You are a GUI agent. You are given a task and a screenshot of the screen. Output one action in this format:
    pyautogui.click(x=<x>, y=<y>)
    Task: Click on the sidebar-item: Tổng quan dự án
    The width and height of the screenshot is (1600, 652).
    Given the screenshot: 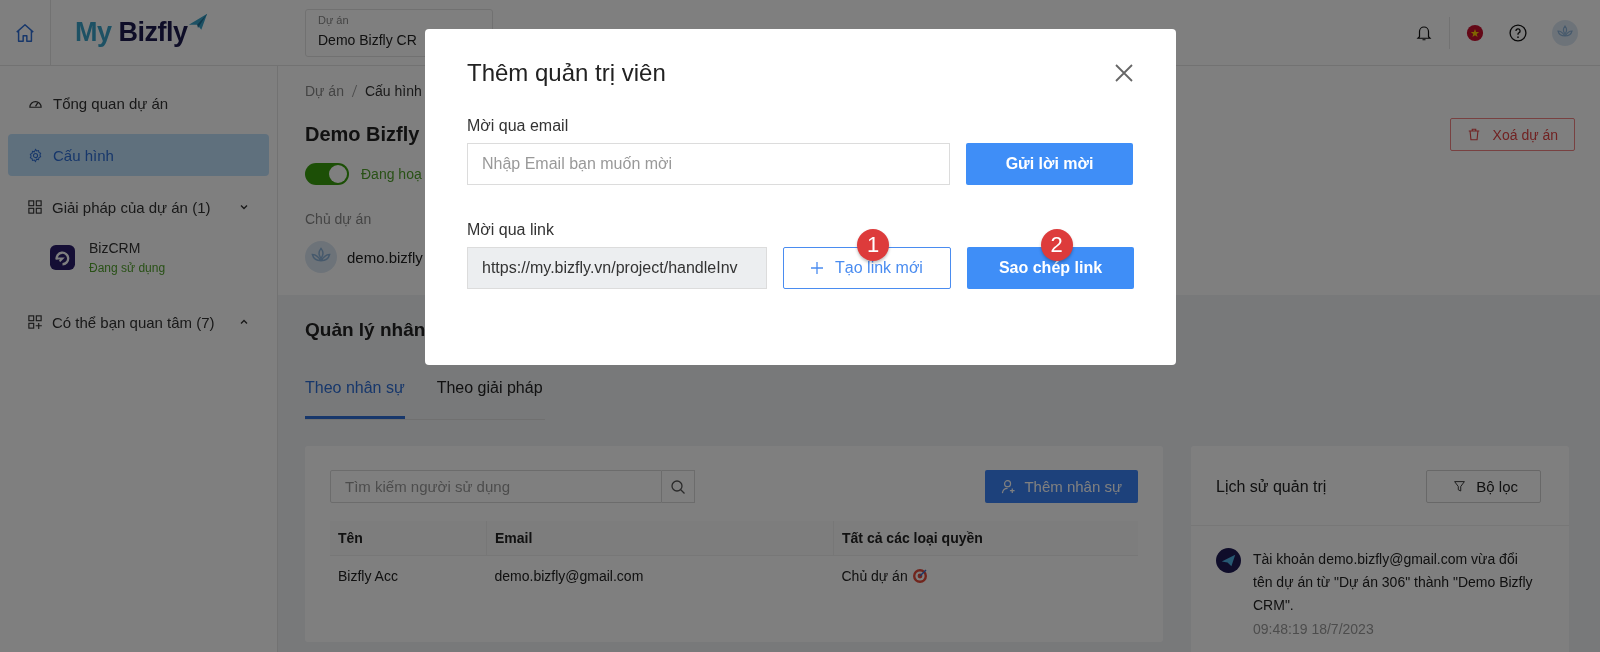 What is the action you would take?
    pyautogui.click(x=138, y=103)
    